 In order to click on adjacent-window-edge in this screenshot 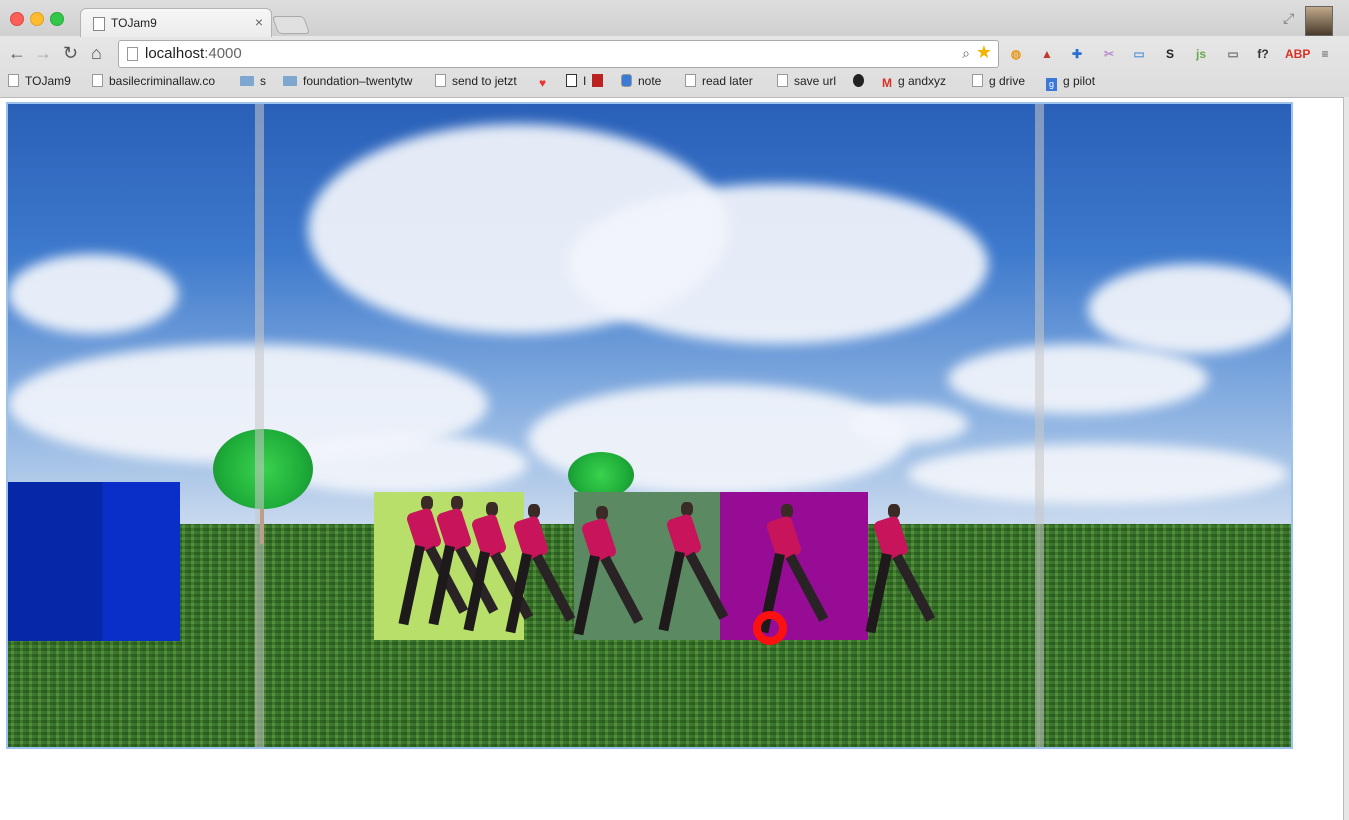, I will do `click(1346, 458)`.